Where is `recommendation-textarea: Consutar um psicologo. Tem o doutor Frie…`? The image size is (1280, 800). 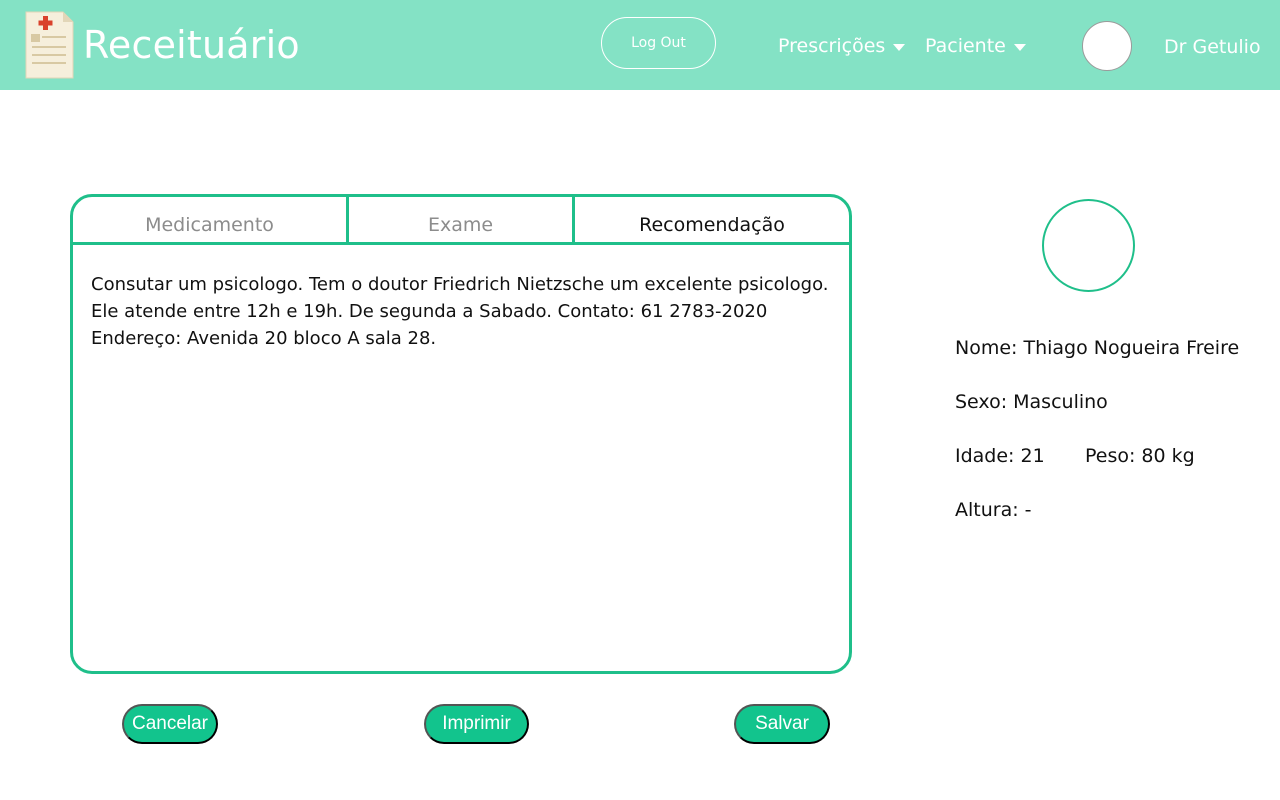
recommendation-textarea: Consutar um psicologo. Tem o doutor Frie… is located at coordinates (462, 311).